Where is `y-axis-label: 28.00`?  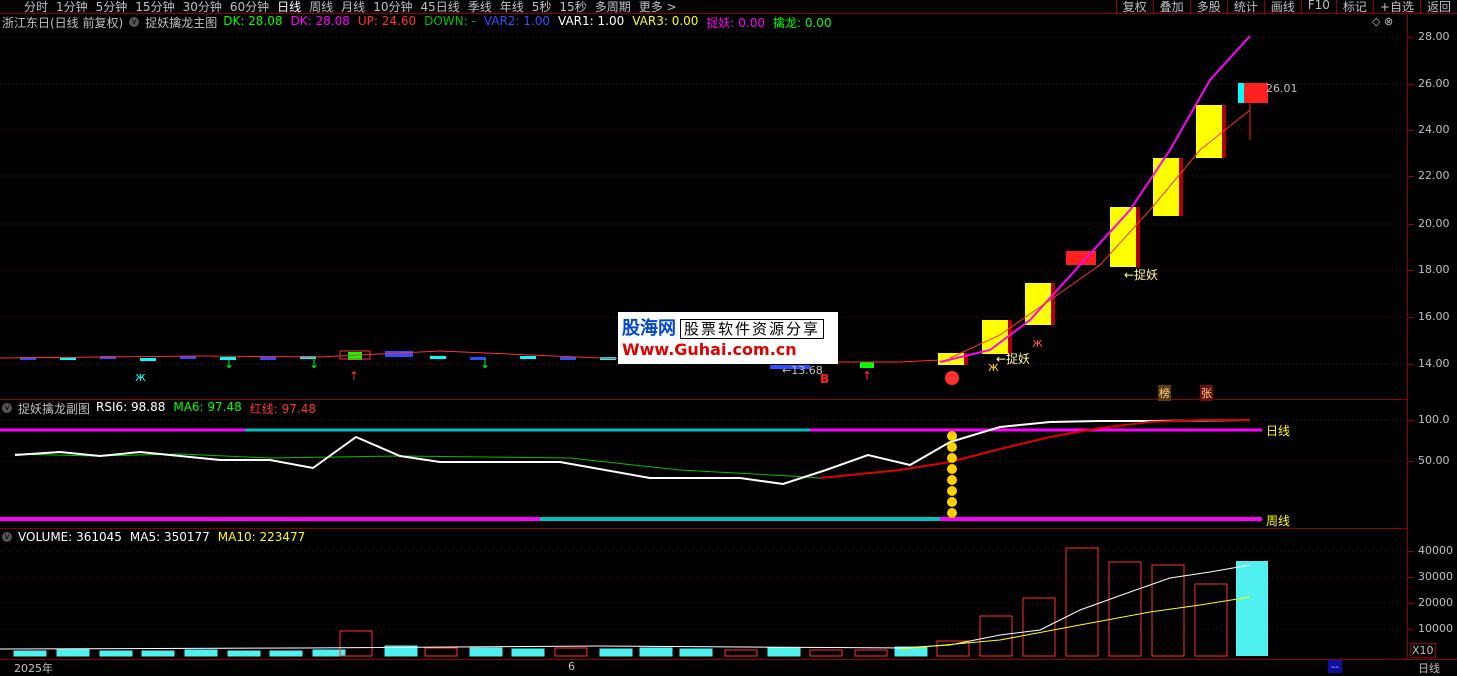 y-axis-label: 28.00 is located at coordinates (1434, 36).